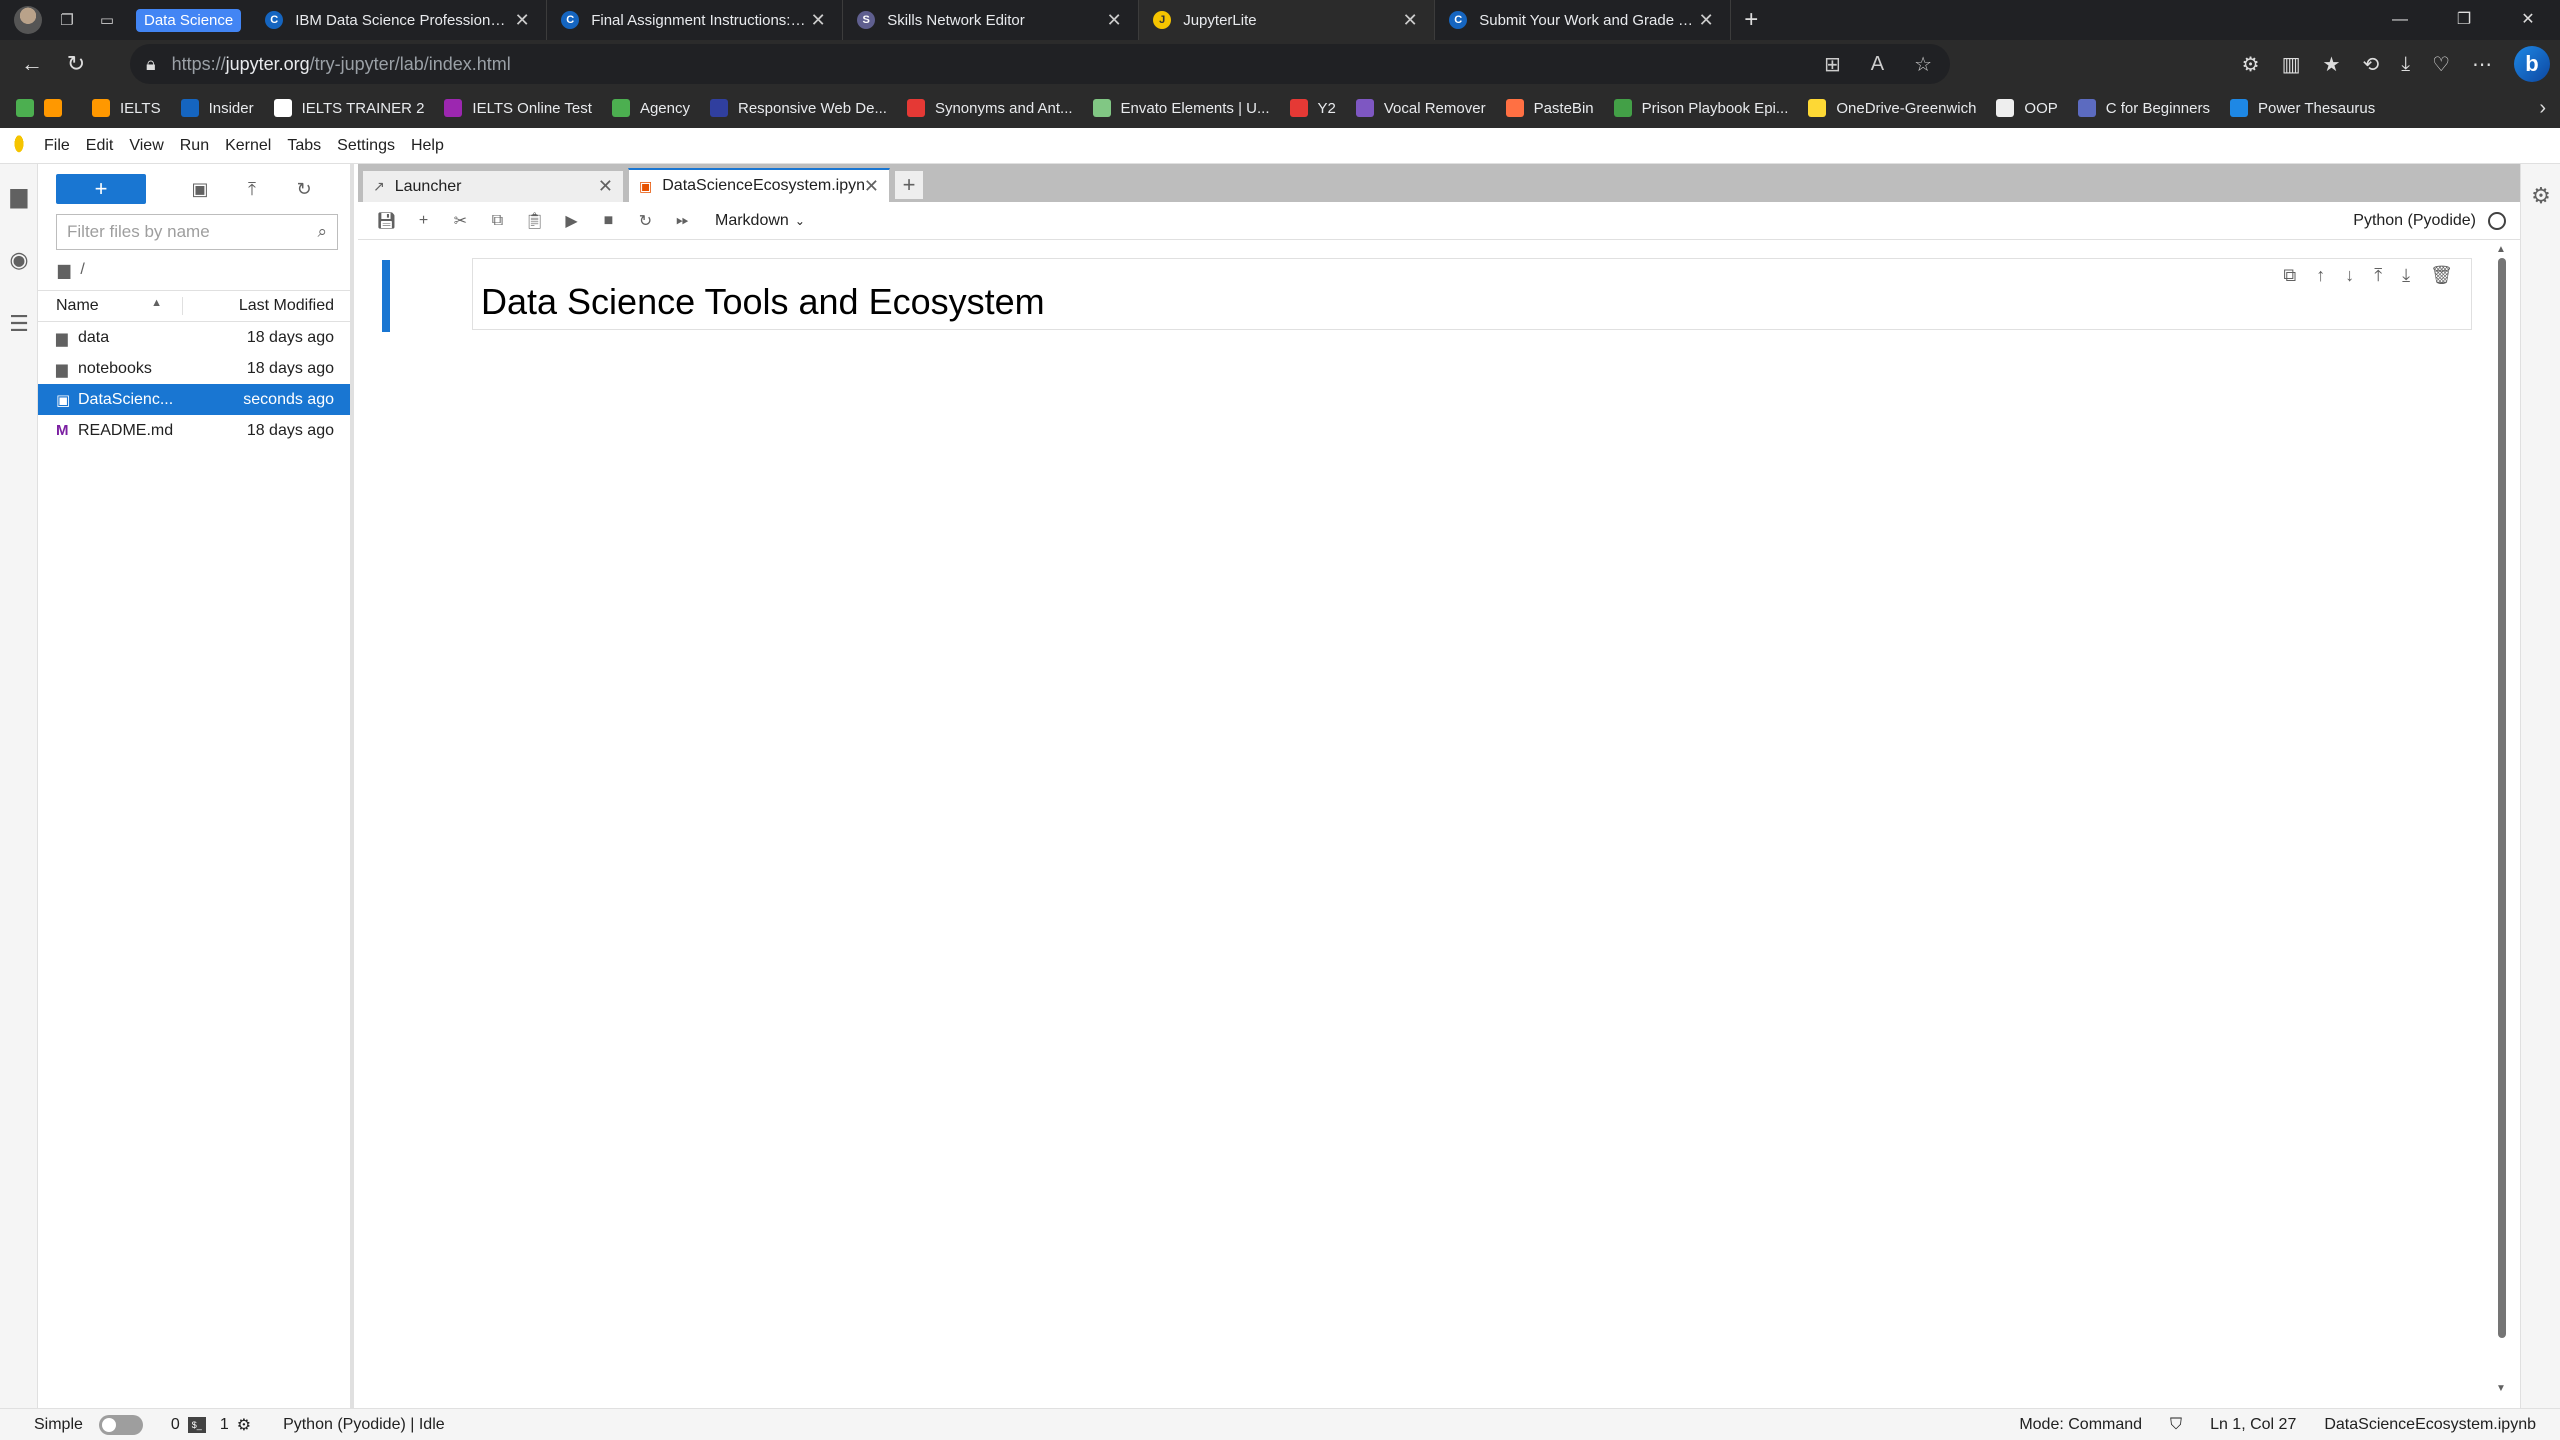  What do you see at coordinates (1832, 64) in the screenshot?
I see `app-available-icon: ⊞` at bounding box center [1832, 64].